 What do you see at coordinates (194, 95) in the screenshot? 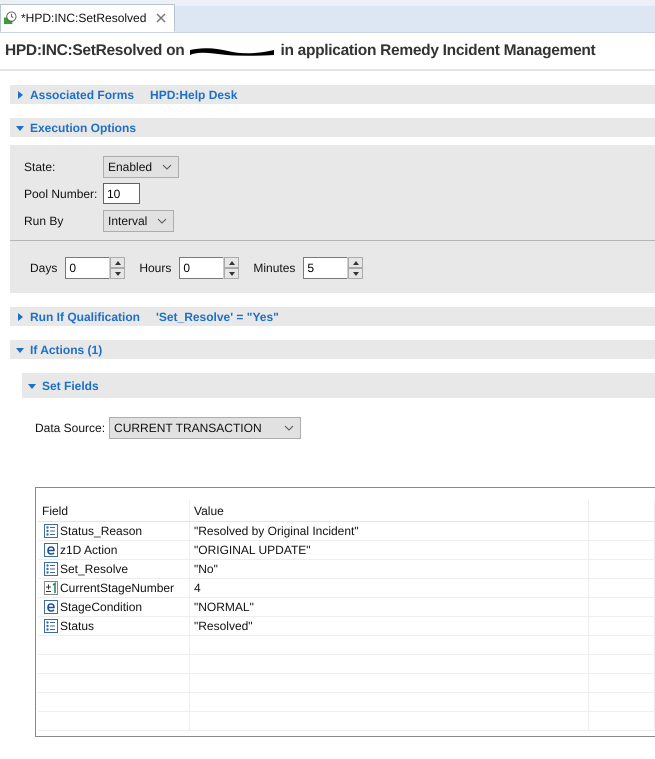
I see `section-value: HPD:Help Desk` at bounding box center [194, 95].